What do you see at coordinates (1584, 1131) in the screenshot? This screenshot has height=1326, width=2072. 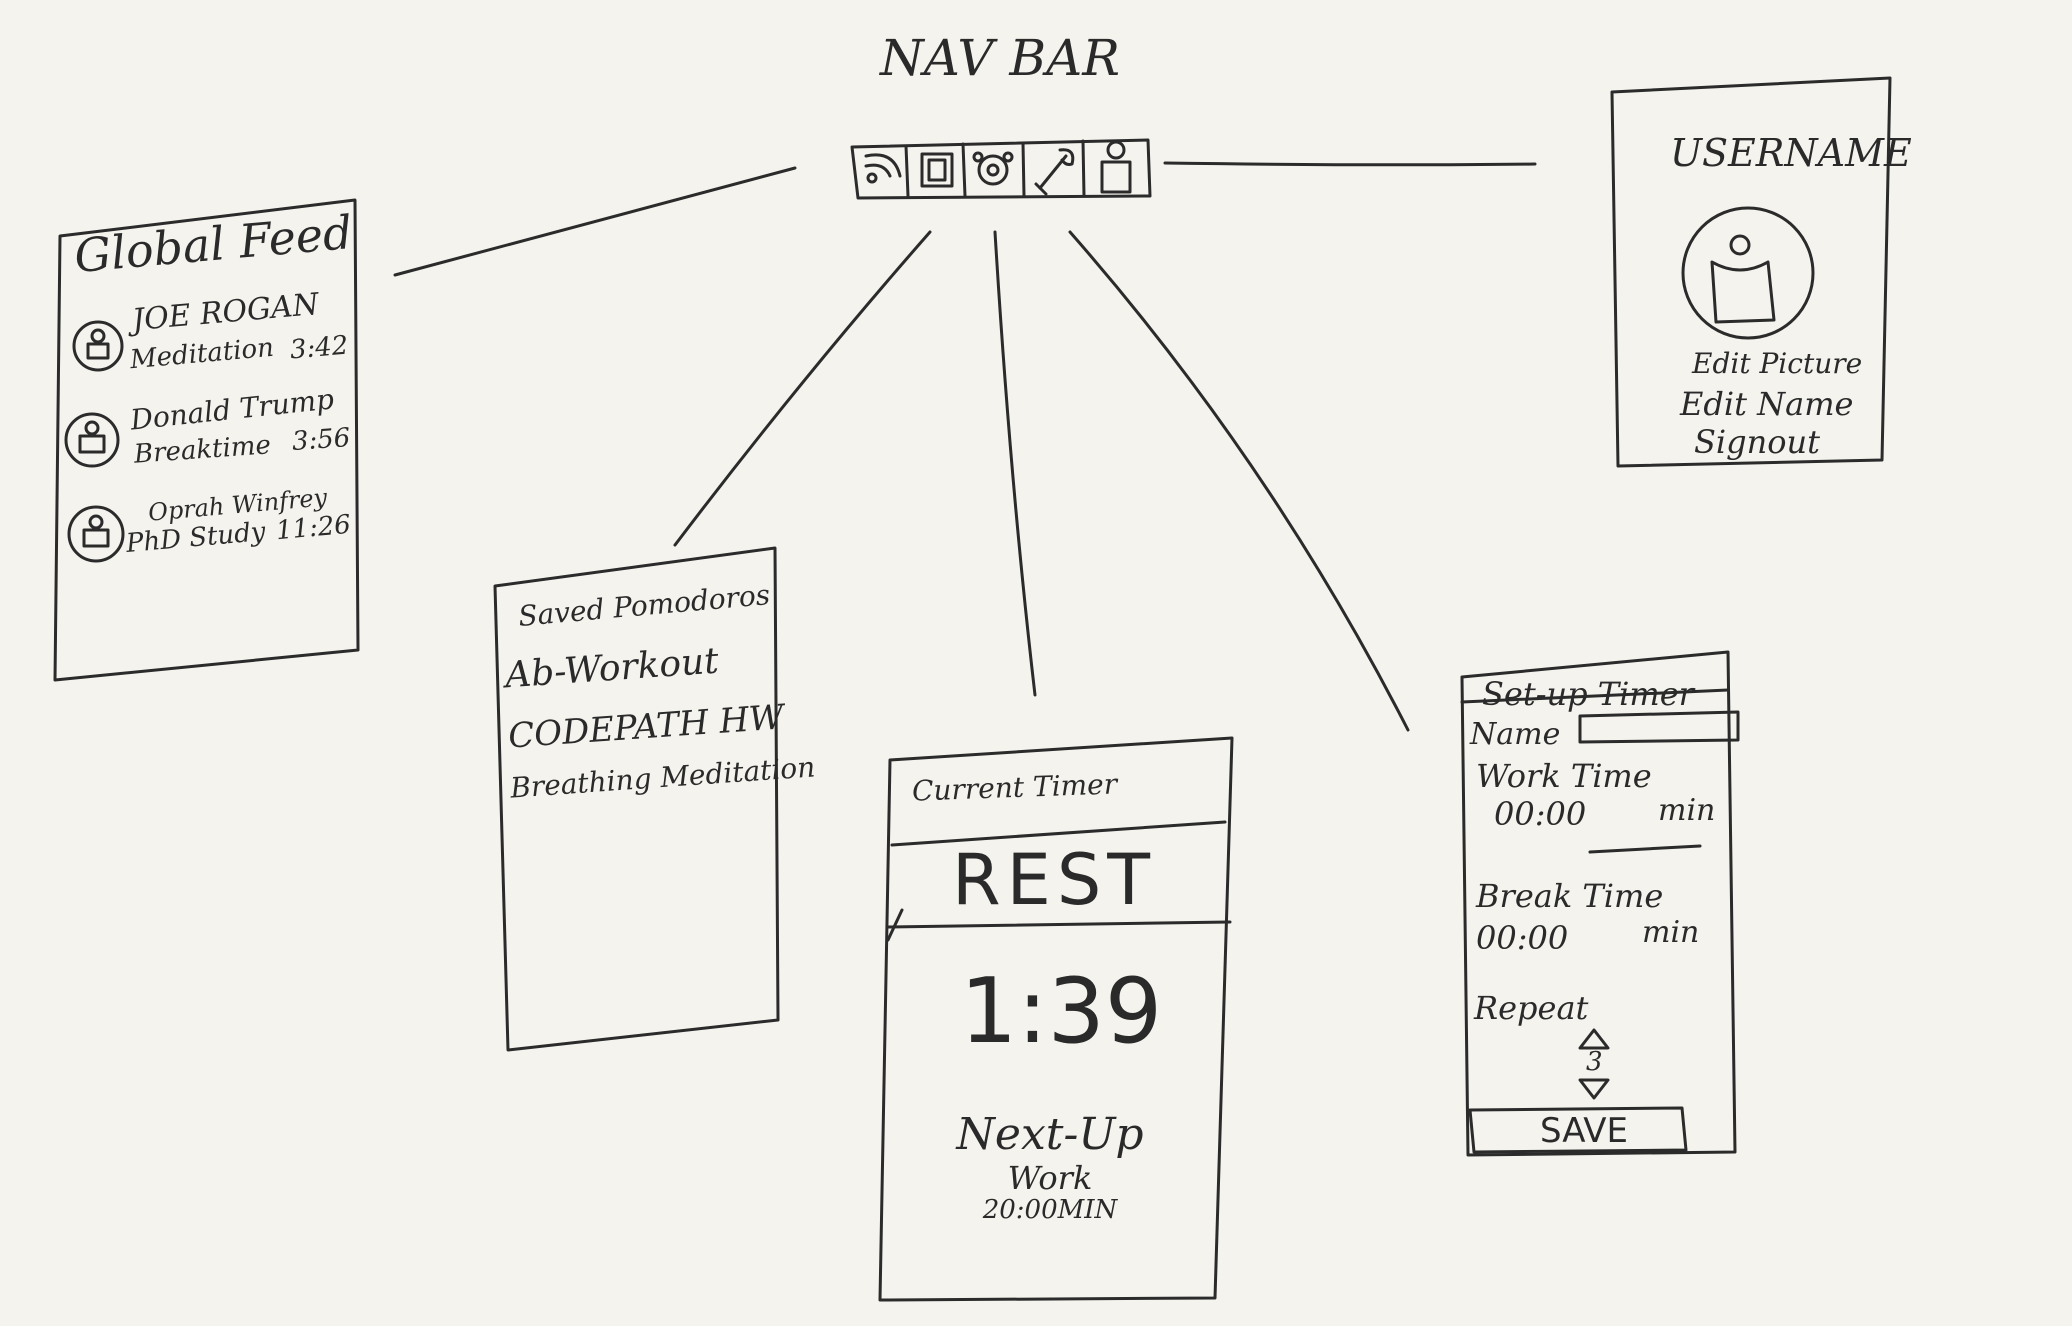 I see `save-button-label: SAVE` at bounding box center [1584, 1131].